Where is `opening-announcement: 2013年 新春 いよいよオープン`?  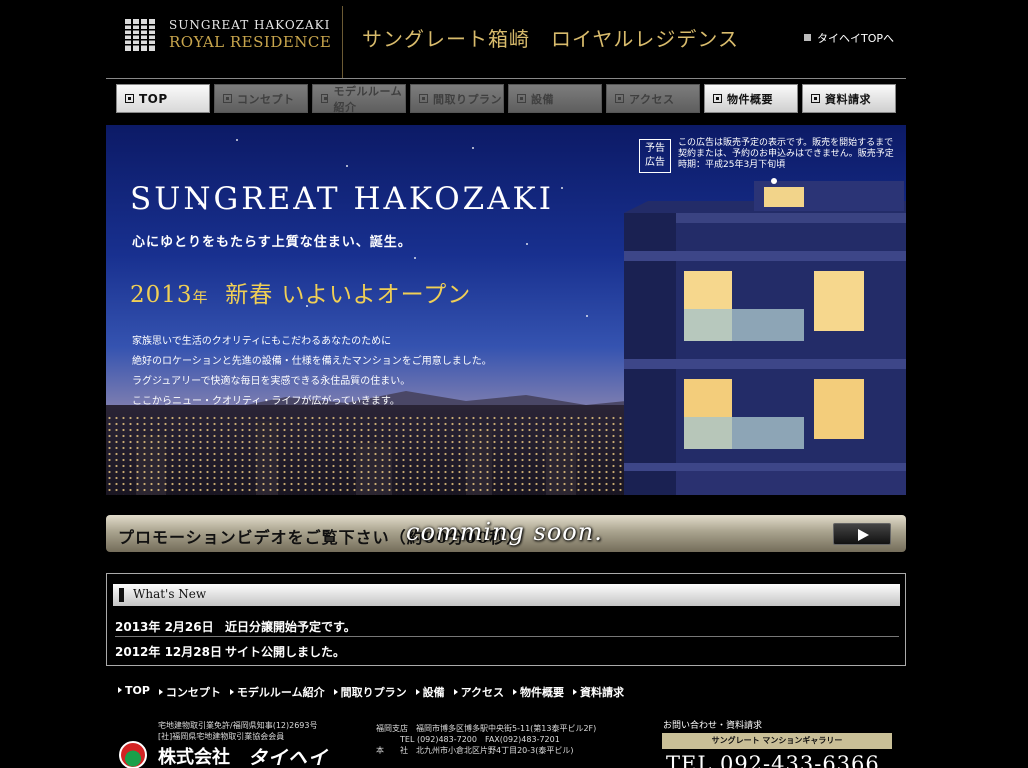
opening-announcement: 2013年 新春 いよいよオープン is located at coordinates (300, 292).